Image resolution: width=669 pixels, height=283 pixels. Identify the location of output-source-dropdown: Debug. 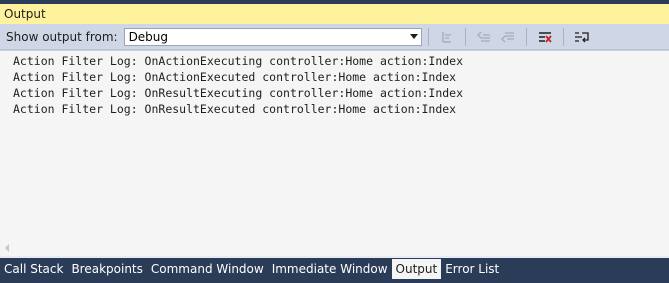
(272, 36).